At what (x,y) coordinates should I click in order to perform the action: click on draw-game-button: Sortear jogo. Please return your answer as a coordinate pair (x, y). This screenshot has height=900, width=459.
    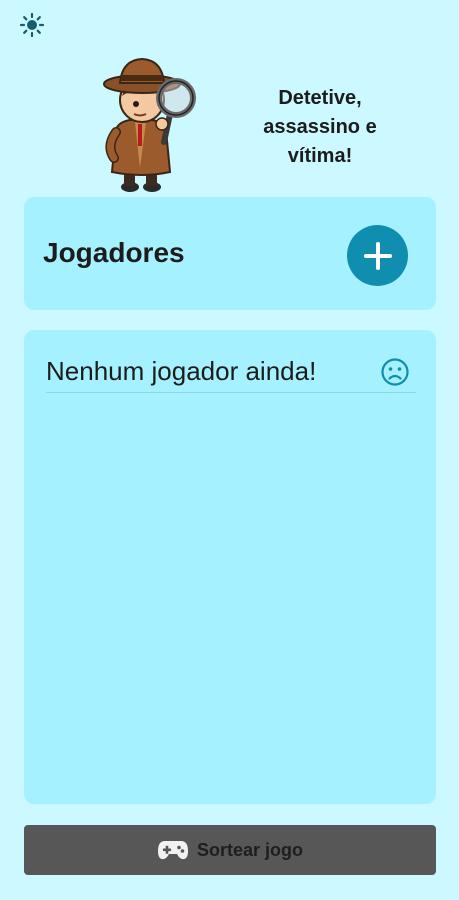
    Looking at the image, I should click on (230, 850).